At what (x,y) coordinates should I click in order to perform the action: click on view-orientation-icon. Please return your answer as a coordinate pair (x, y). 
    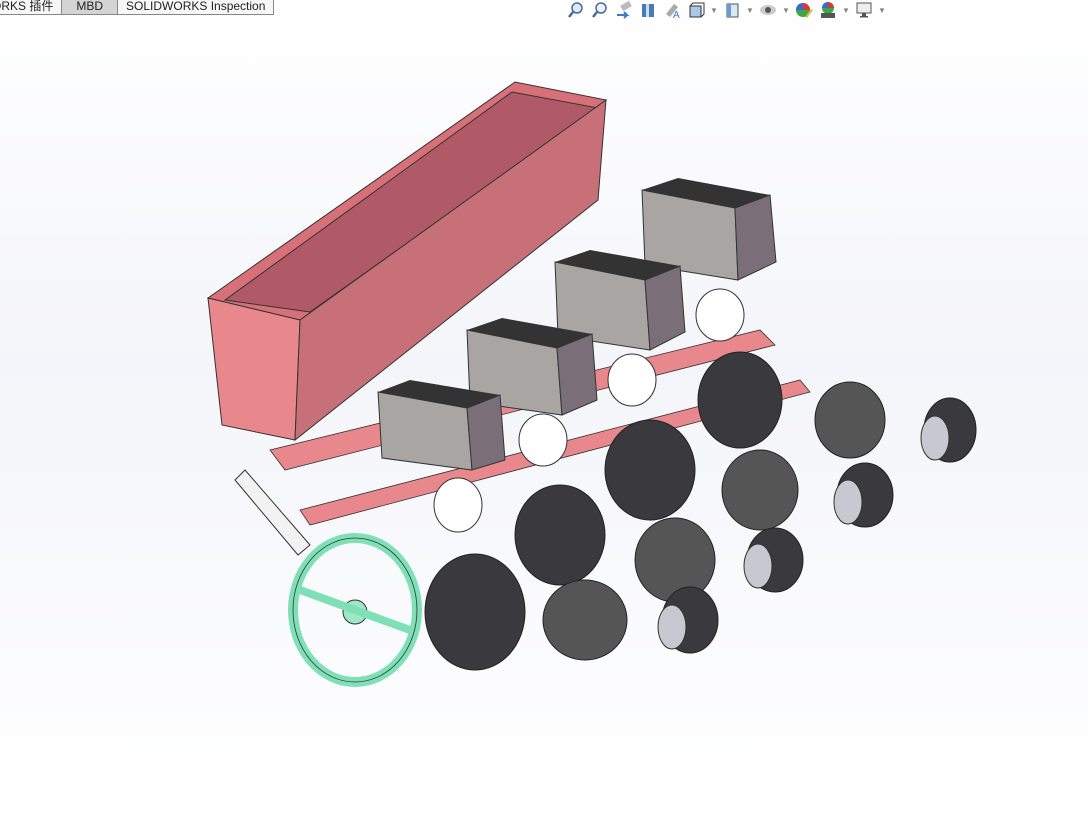
    Looking at the image, I should click on (696, 10).